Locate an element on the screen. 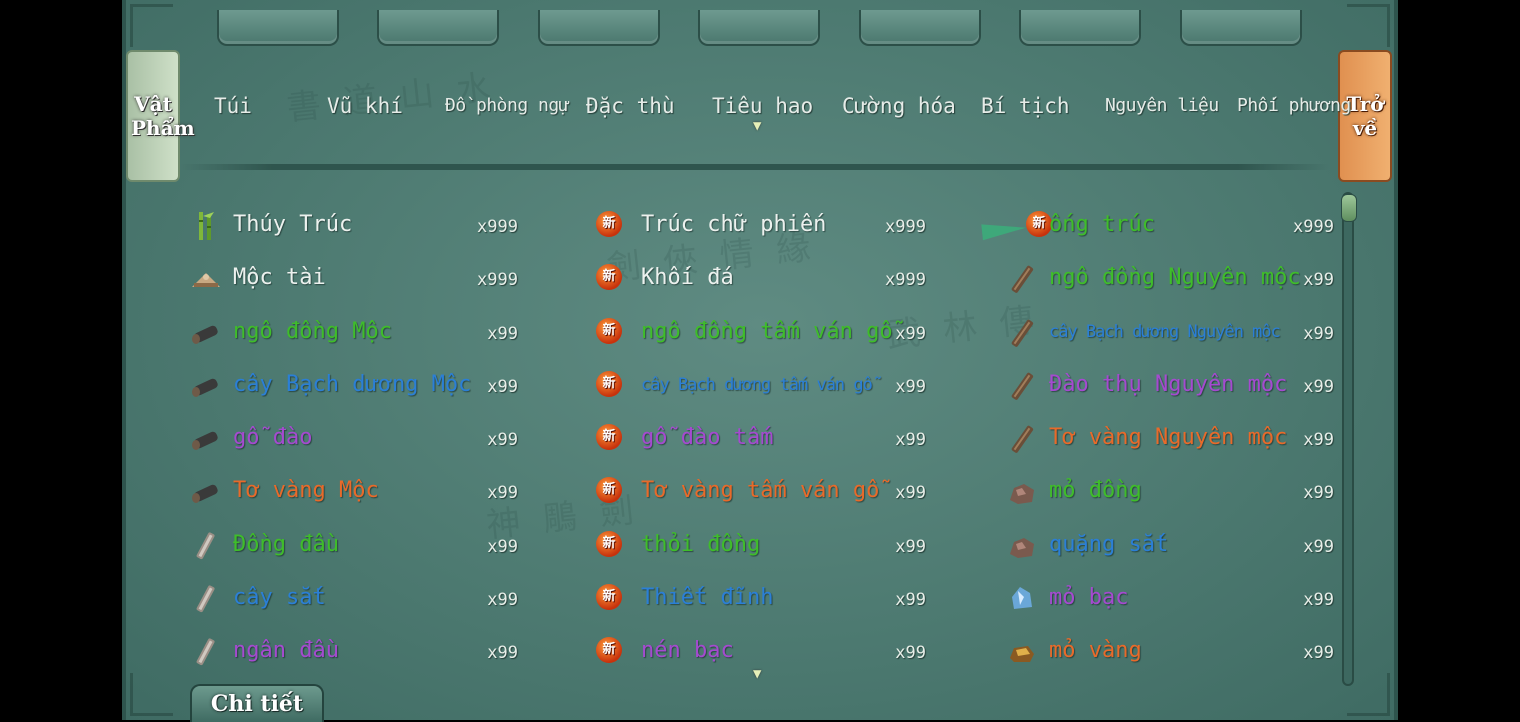  inventory-item: Tơ vàng Mộc x99 is located at coordinates (392, 492).